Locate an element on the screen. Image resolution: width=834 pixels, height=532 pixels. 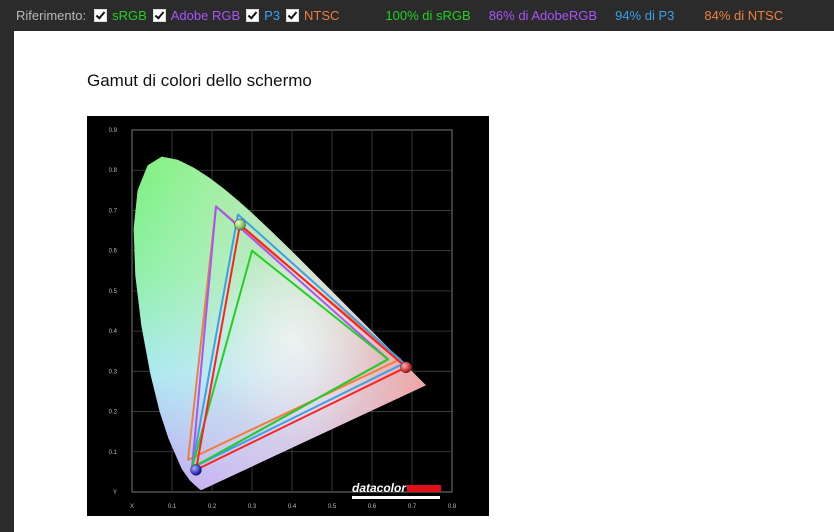
checkbox-label-srgb: sRGB is located at coordinates (129, 15).